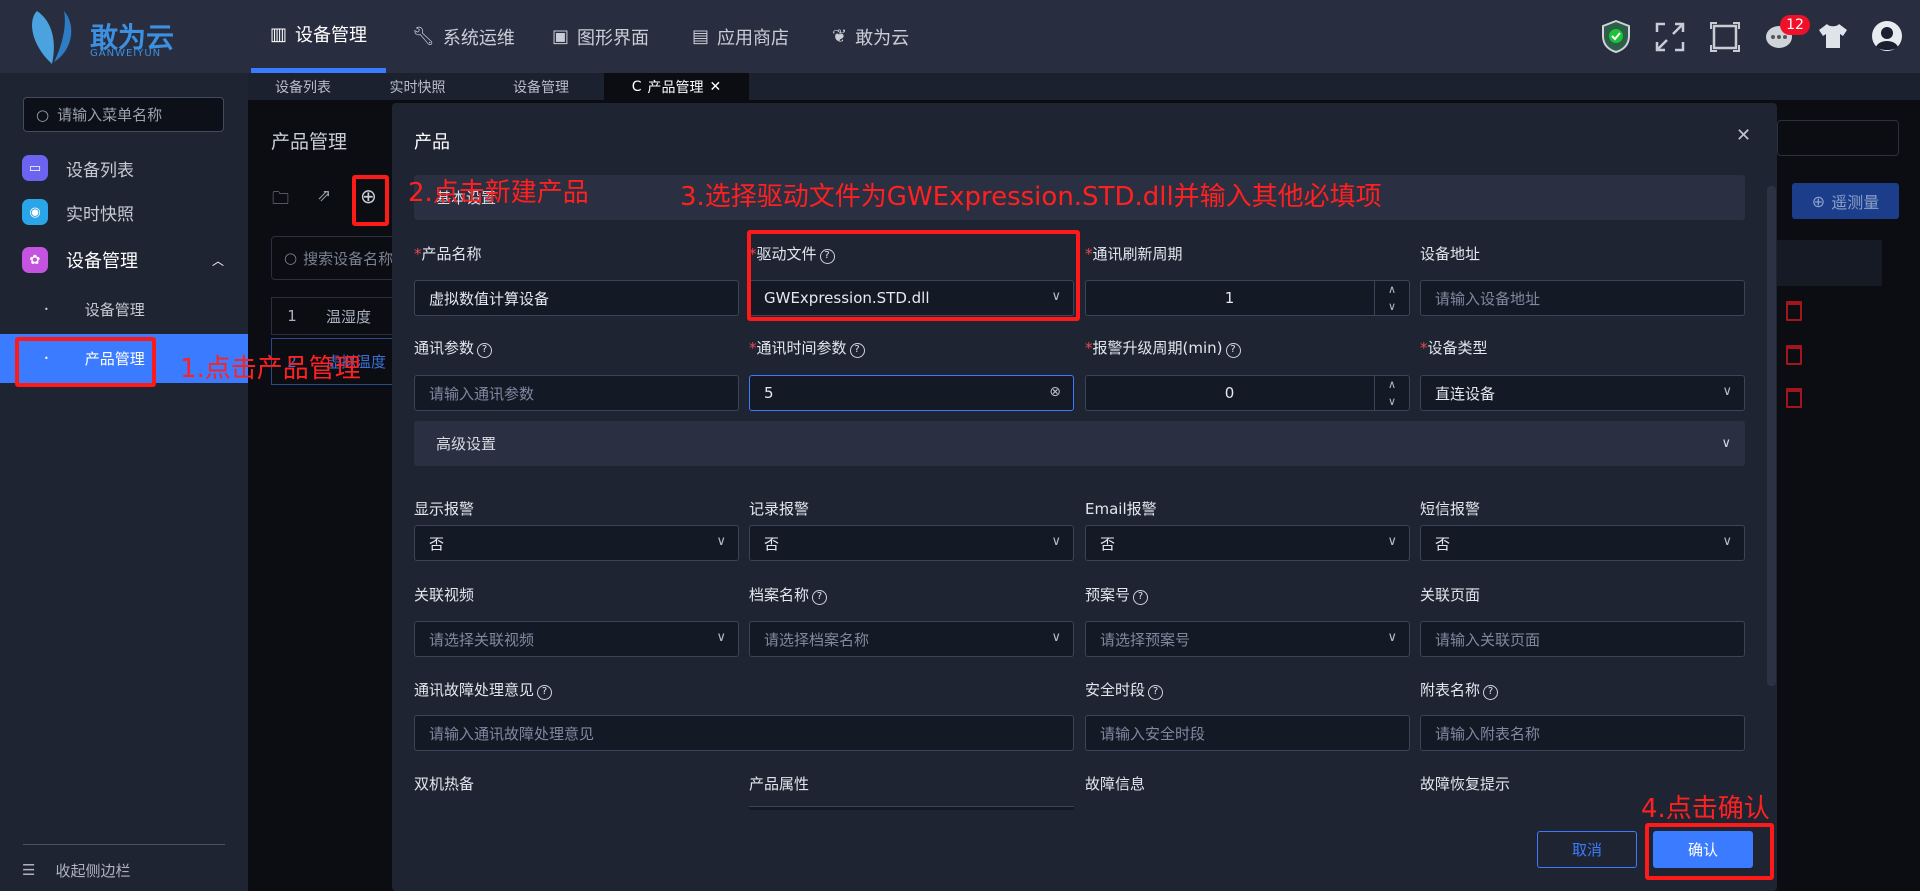 This screenshot has height=891, width=1920. I want to click on field-label: *设备类型, so click(1454, 347).